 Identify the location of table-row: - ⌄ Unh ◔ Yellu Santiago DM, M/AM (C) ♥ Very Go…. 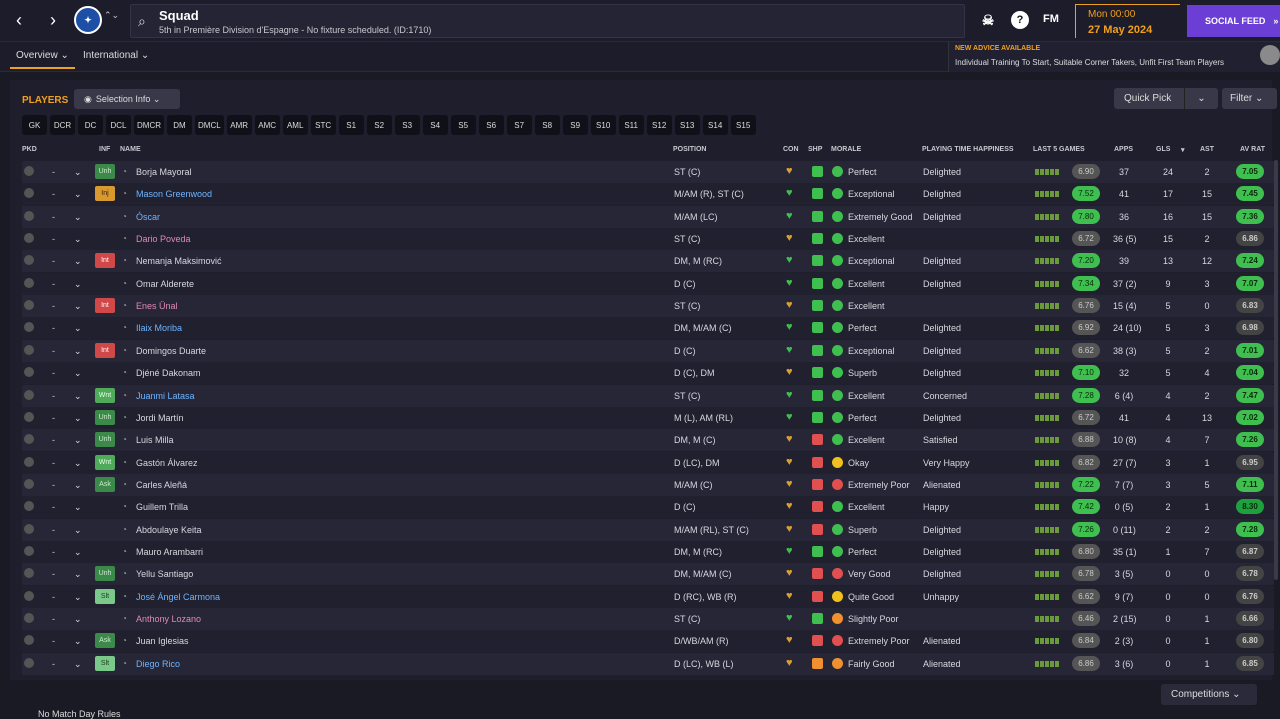
(648, 574).